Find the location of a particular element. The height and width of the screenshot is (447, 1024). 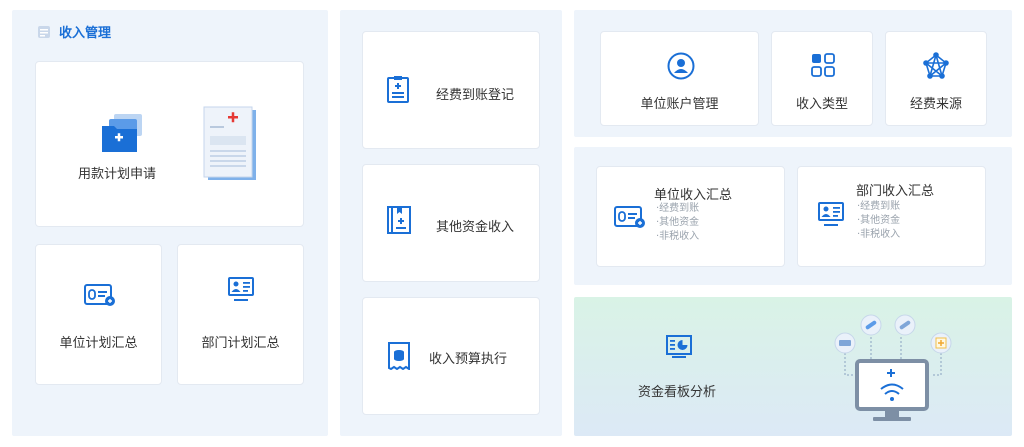

receipt-coin-icon is located at coordinates (399, 356).